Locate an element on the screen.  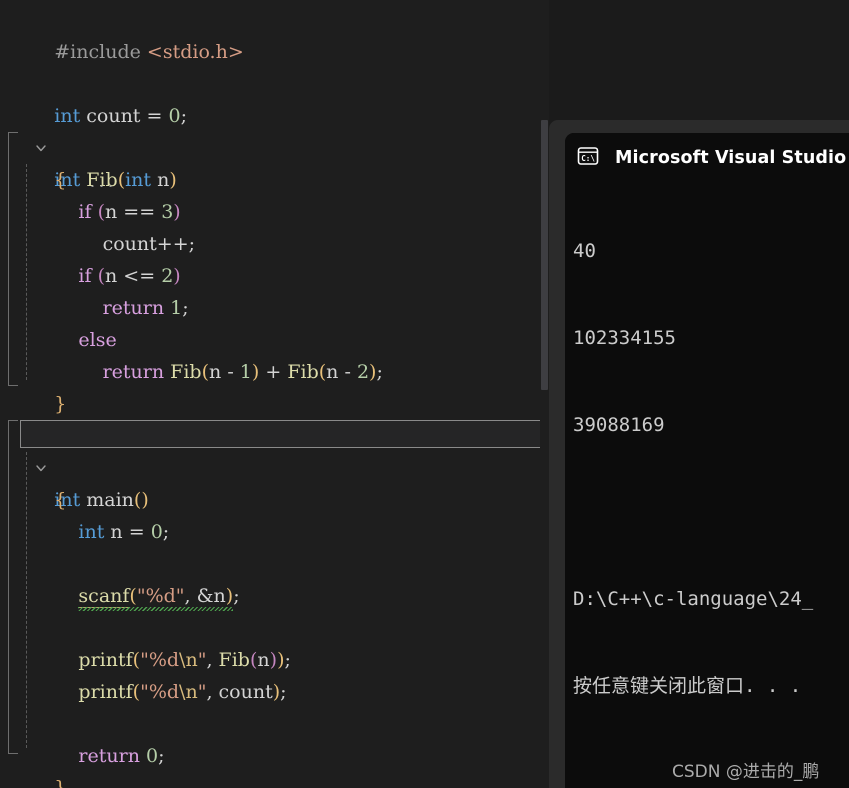
code-line: printf("%d\n", count); is located at coordinates (274, 673).